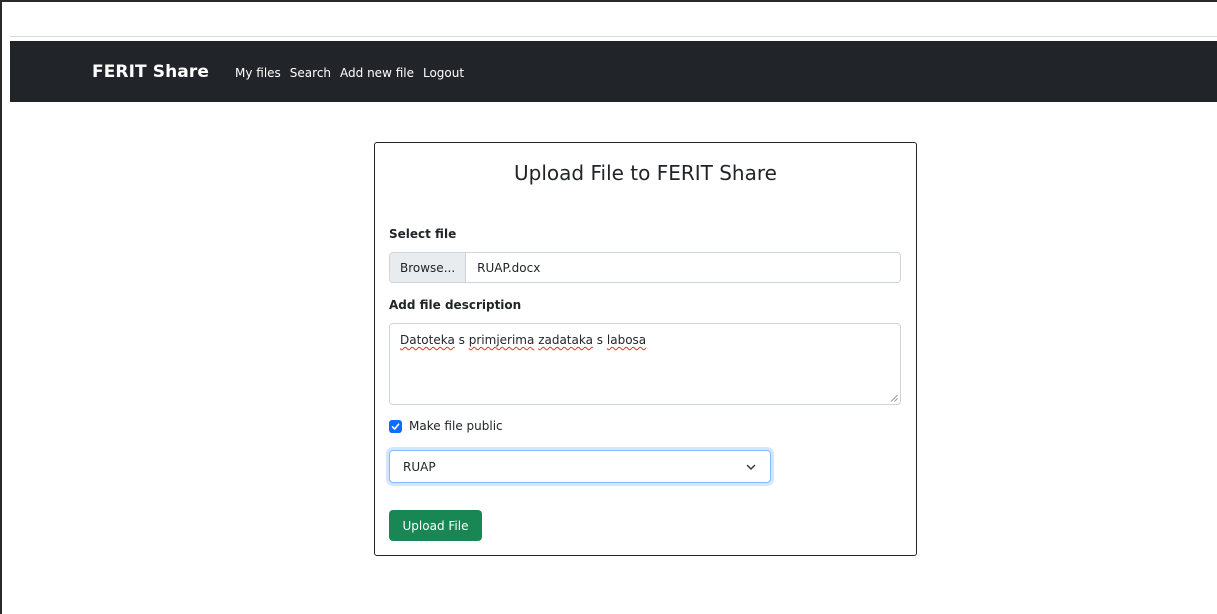 This screenshot has width=1217, height=614. Describe the element at coordinates (565, 340) in the screenshot. I see `description-word: zadataka` at that location.